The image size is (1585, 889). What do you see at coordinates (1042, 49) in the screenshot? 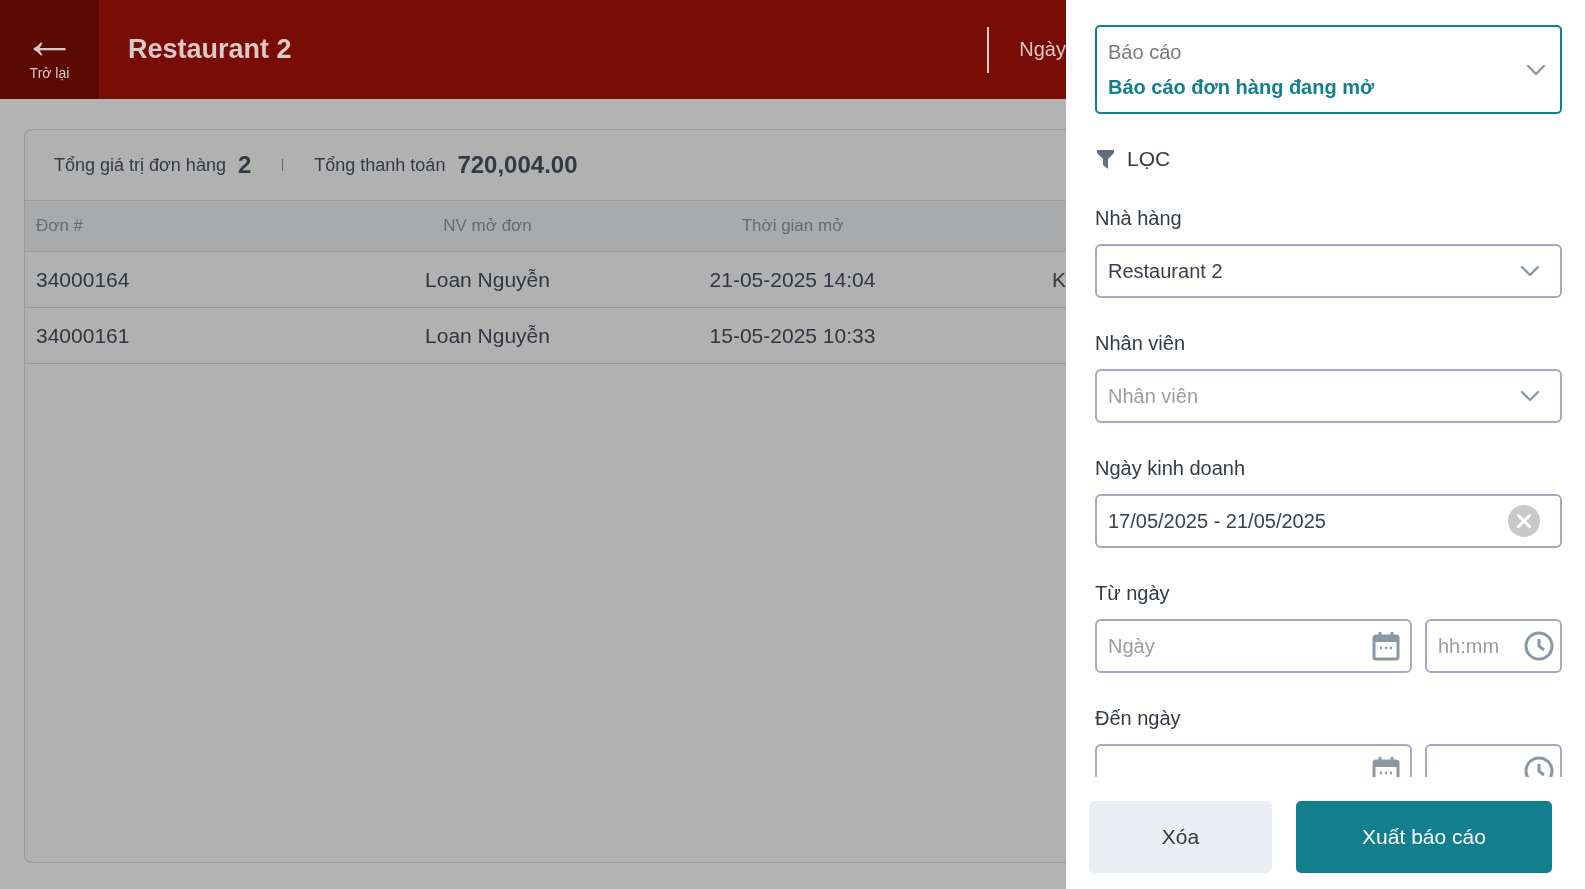
I see `date-label: Ngày` at bounding box center [1042, 49].